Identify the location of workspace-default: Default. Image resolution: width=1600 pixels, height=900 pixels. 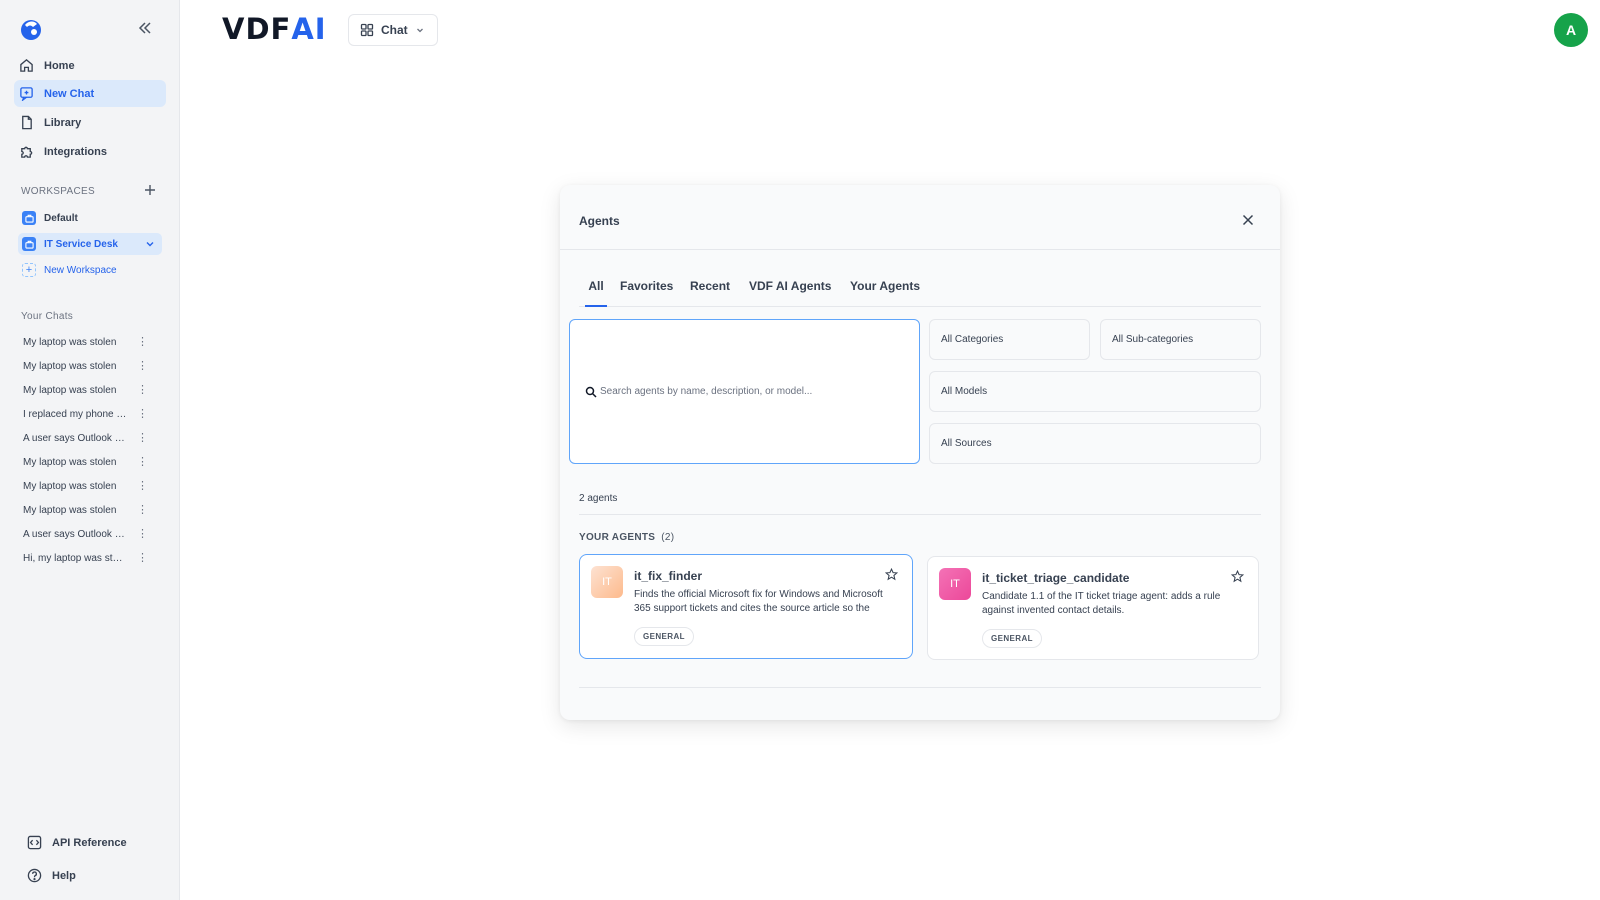
(90, 218).